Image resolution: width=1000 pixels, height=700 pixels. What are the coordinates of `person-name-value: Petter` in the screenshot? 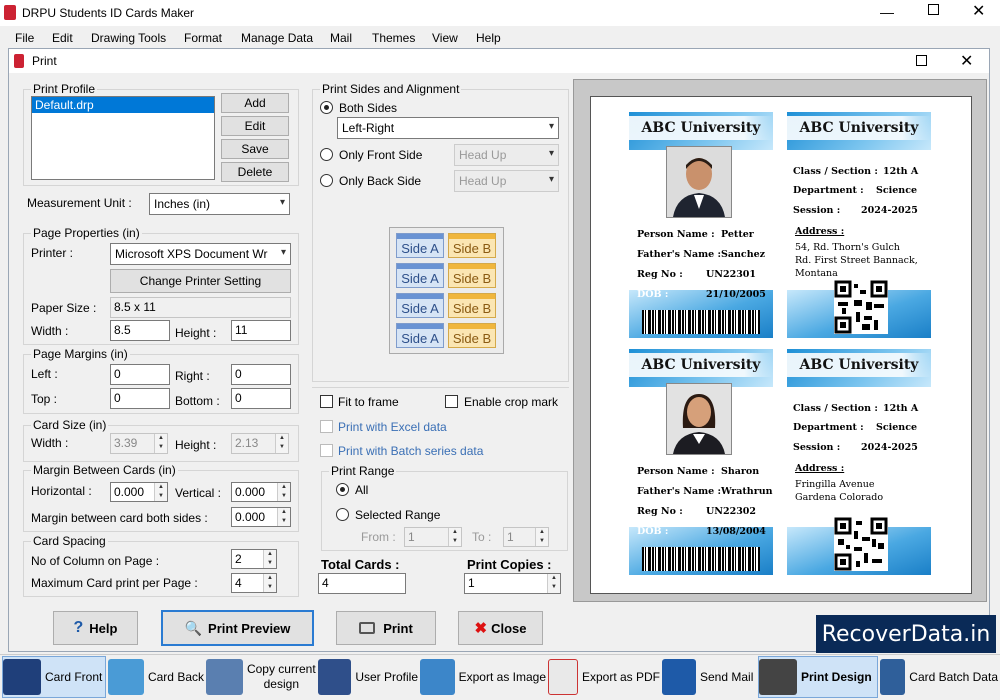 It's located at (737, 234).